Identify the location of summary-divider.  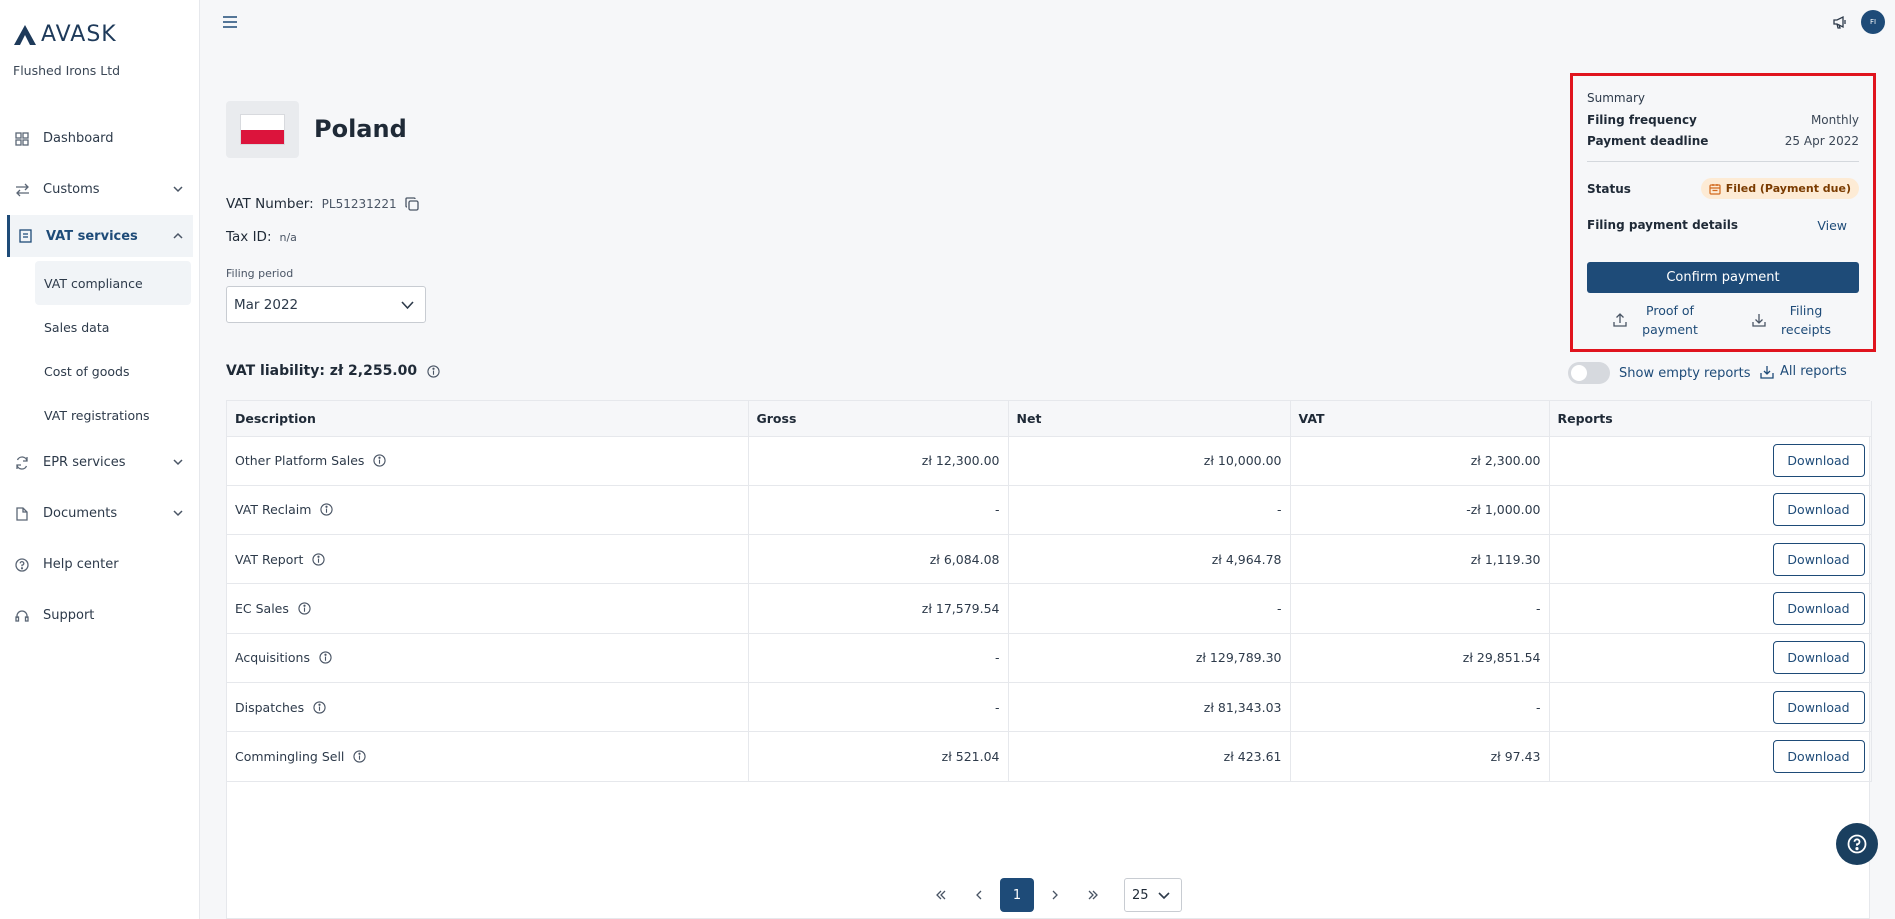
(1723, 161).